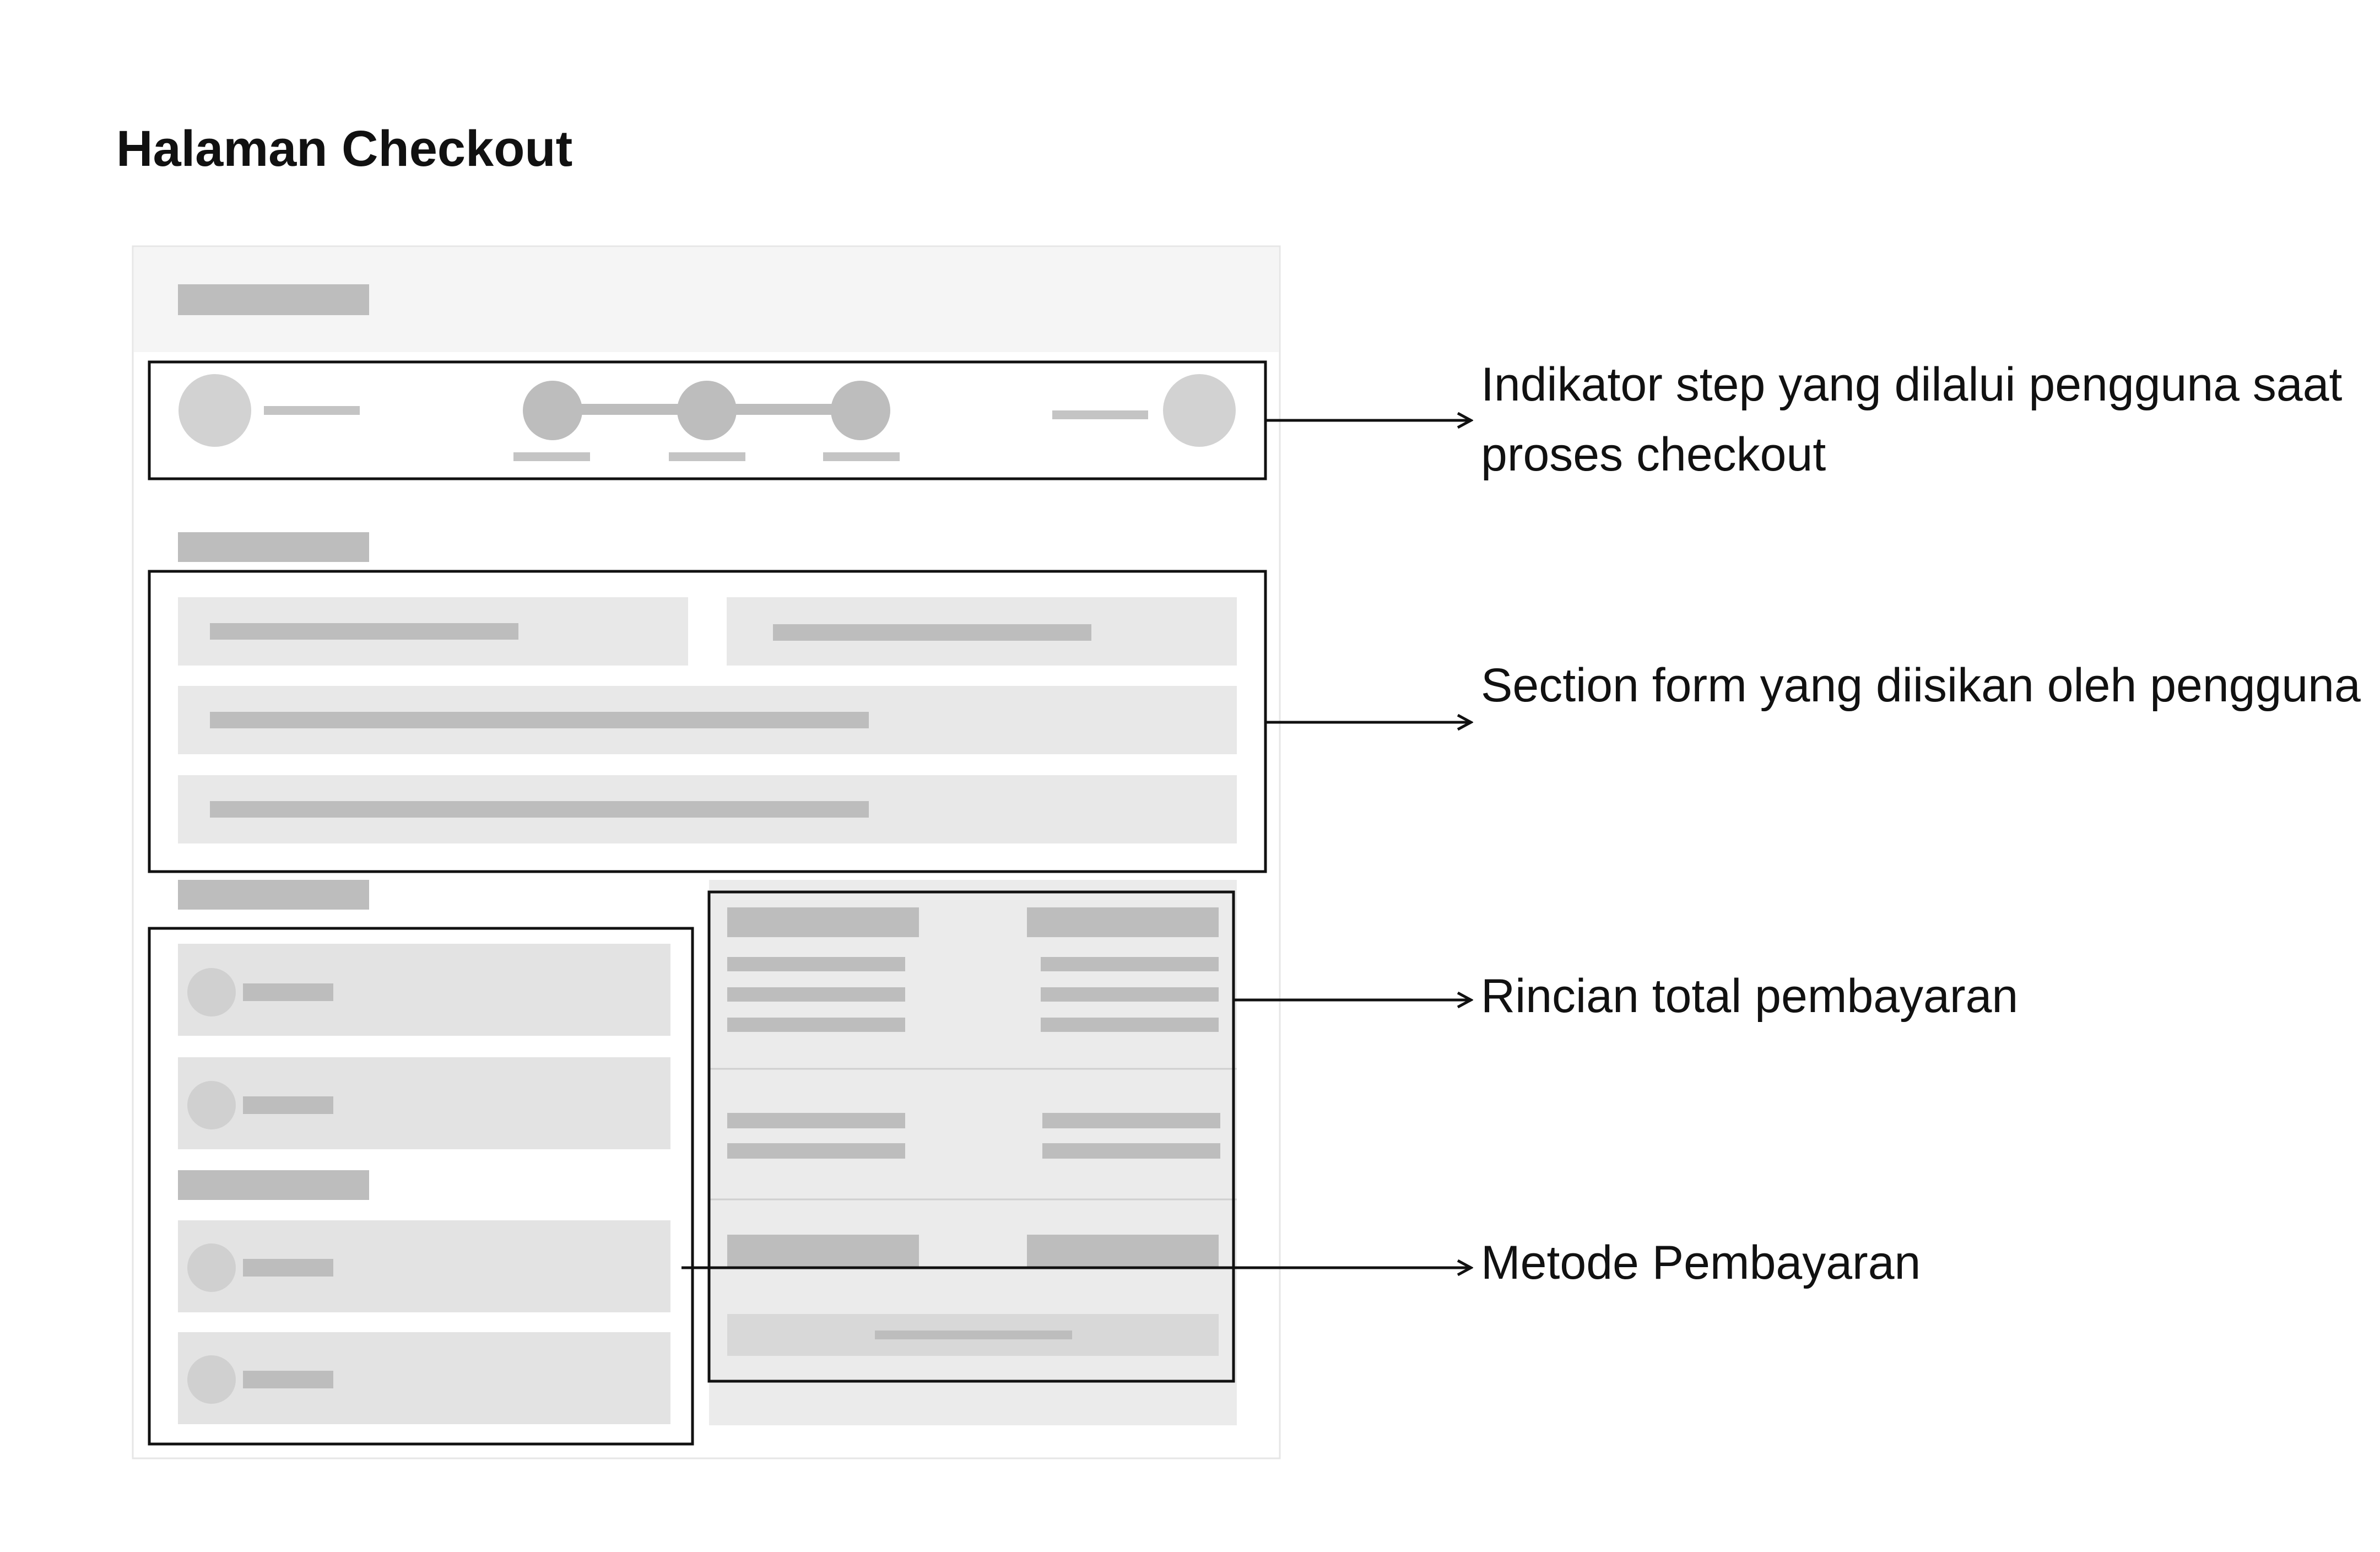  Describe the element at coordinates (273, 895) in the screenshot. I see `payment-heading-placeholder` at that location.